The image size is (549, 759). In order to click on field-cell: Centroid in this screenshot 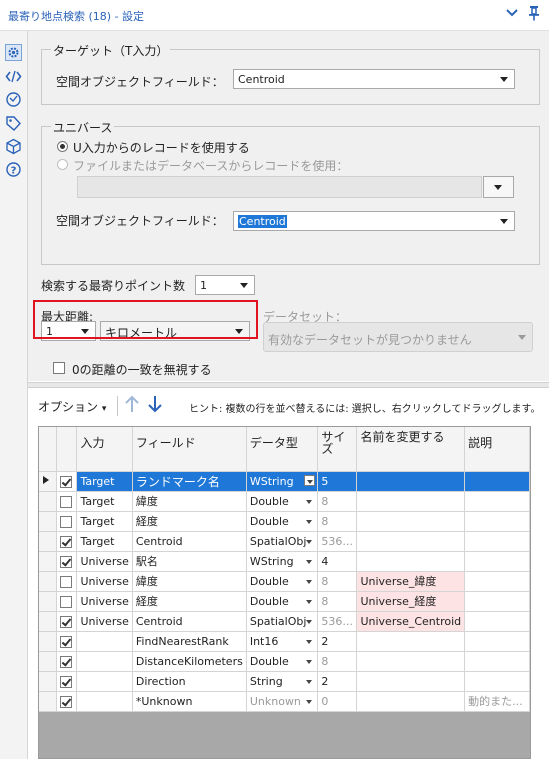, I will do `click(189, 541)`.